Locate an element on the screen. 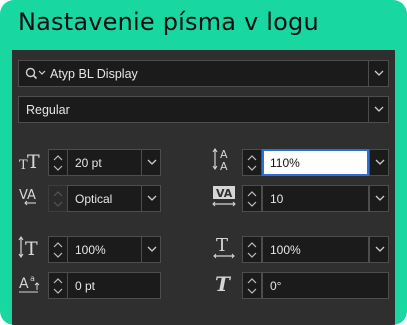 The height and width of the screenshot is (325, 407). vertical-scale-dropdown is located at coordinates (151, 249).